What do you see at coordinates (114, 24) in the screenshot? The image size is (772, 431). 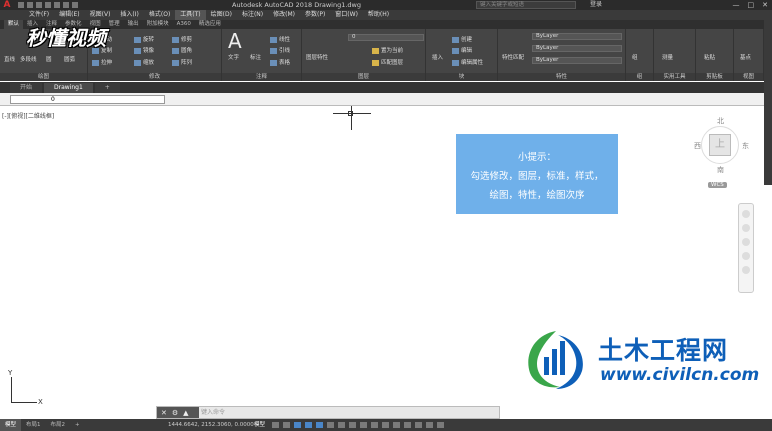 I see `tab-manage: 管理` at bounding box center [114, 24].